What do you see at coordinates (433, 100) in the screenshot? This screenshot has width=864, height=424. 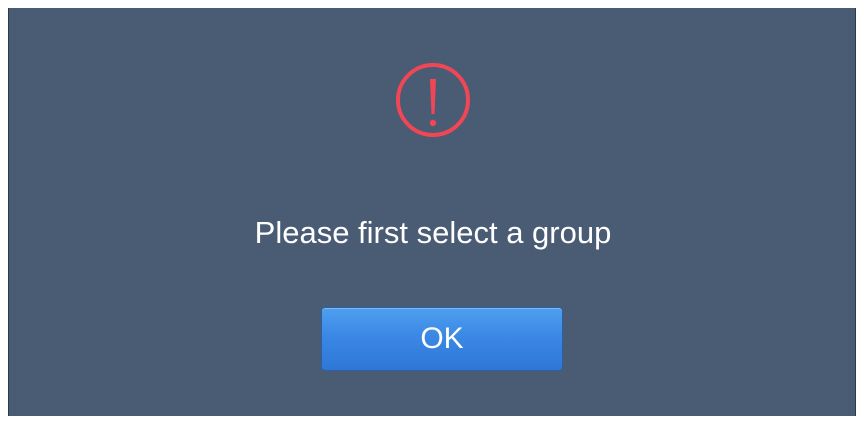 I see `exclamation-circle-icon` at bounding box center [433, 100].